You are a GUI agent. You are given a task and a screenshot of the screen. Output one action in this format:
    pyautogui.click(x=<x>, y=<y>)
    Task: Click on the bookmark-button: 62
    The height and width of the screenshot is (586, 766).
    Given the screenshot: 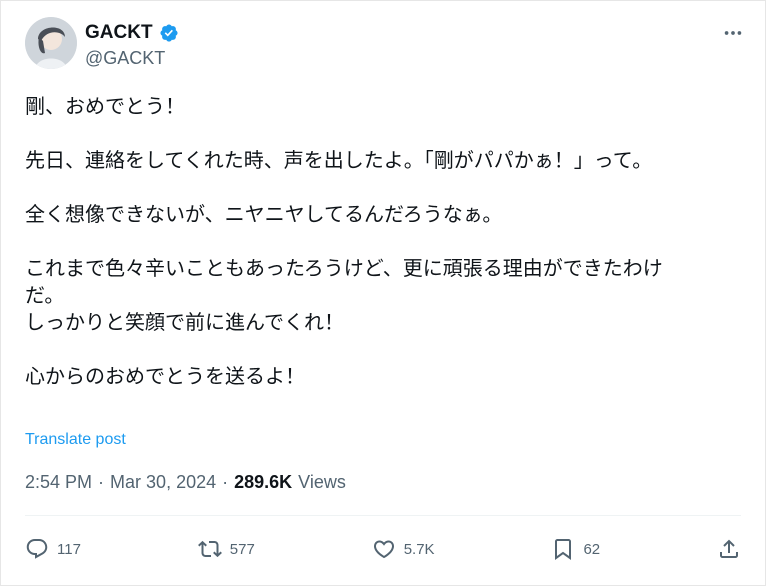 What is the action you would take?
    pyautogui.click(x=575, y=549)
    